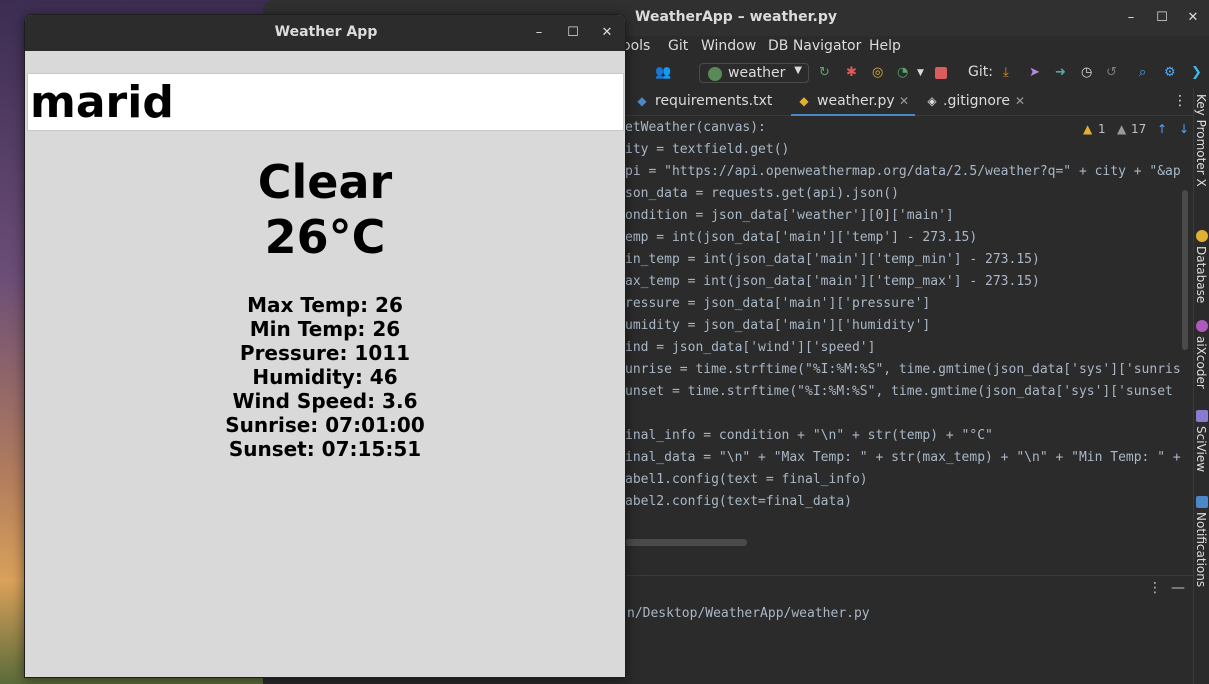  I want to click on hide-panel-icon: —, so click(1178, 588).